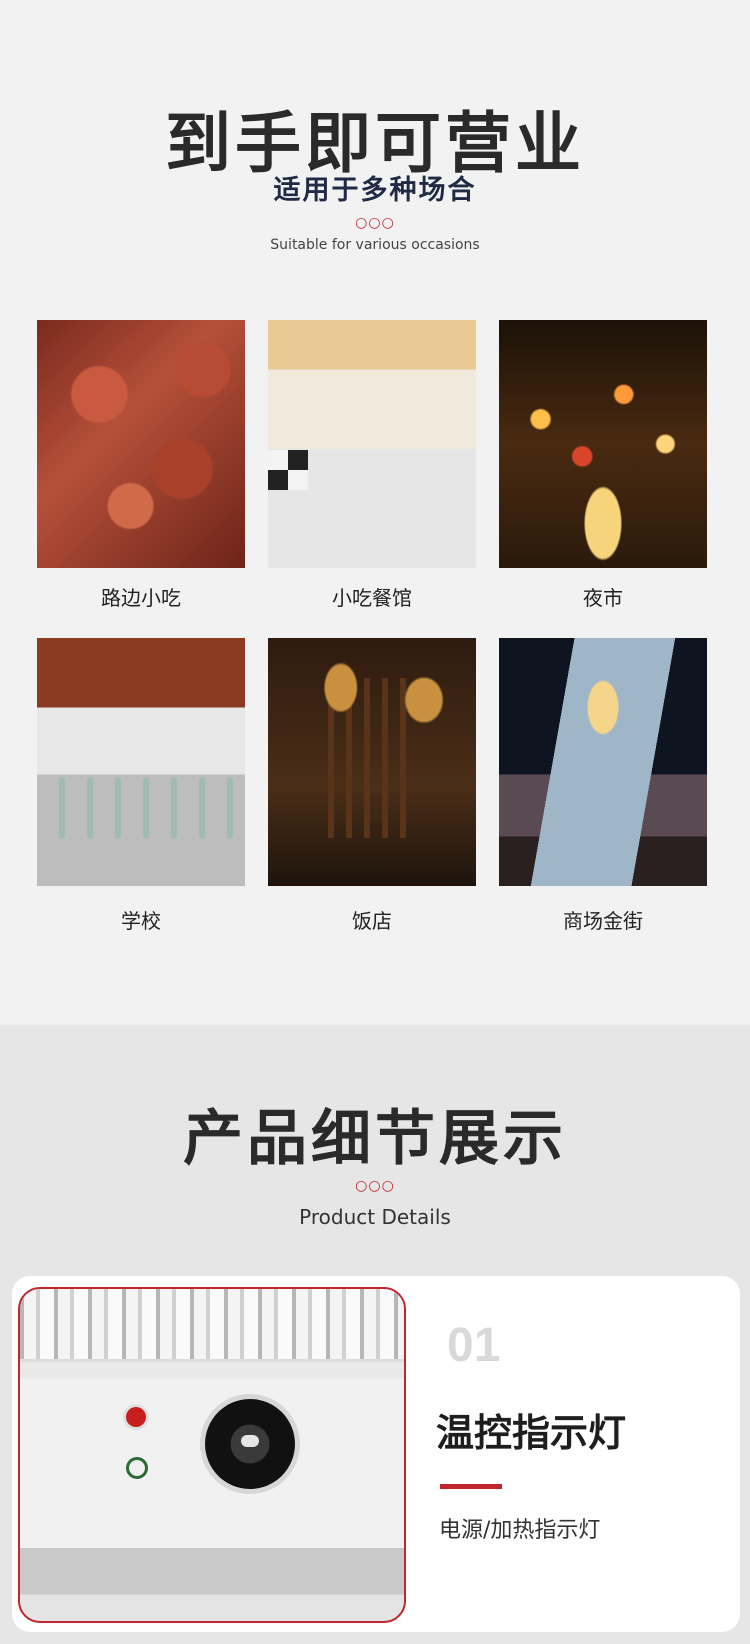 The image size is (750, 1644). I want to click on occasion-label: 学校, so click(141, 921).